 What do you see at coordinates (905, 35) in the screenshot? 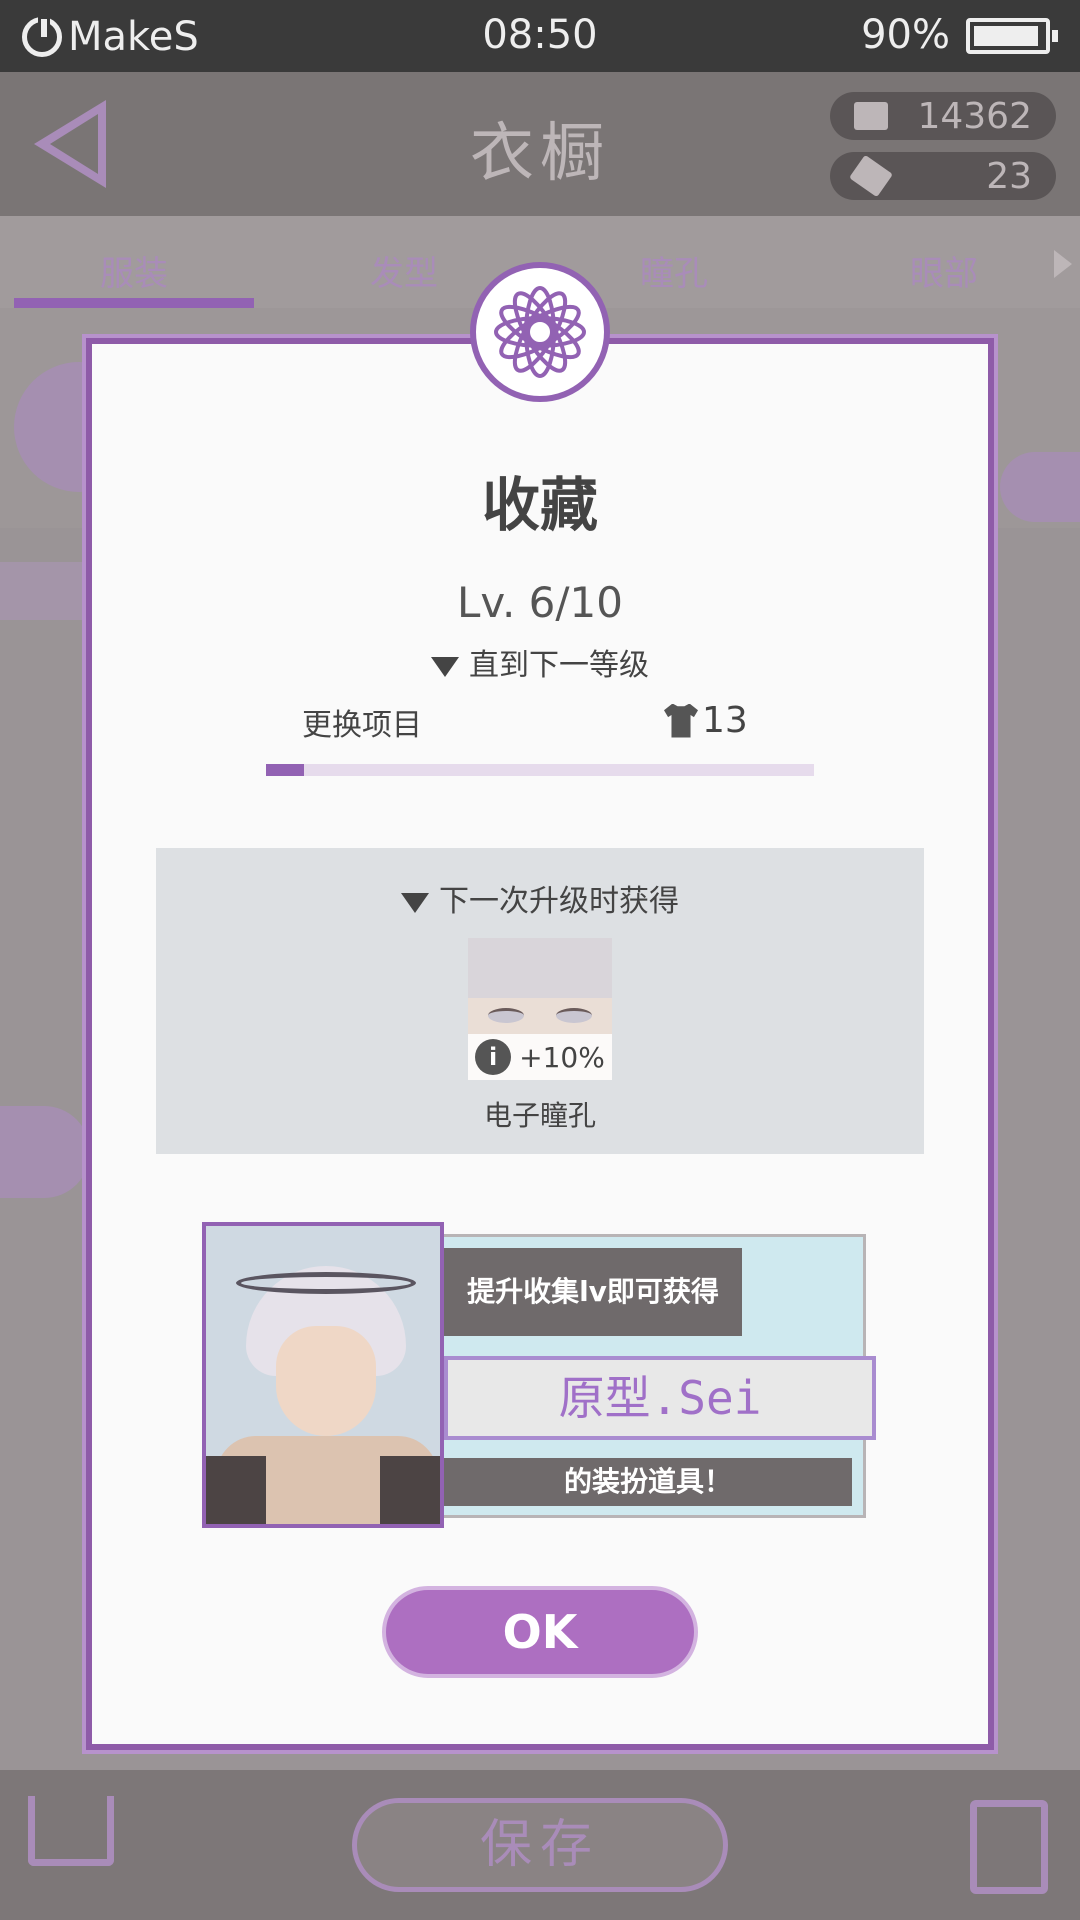
I see `battery-percent: 90%` at bounding box center [905, 35].